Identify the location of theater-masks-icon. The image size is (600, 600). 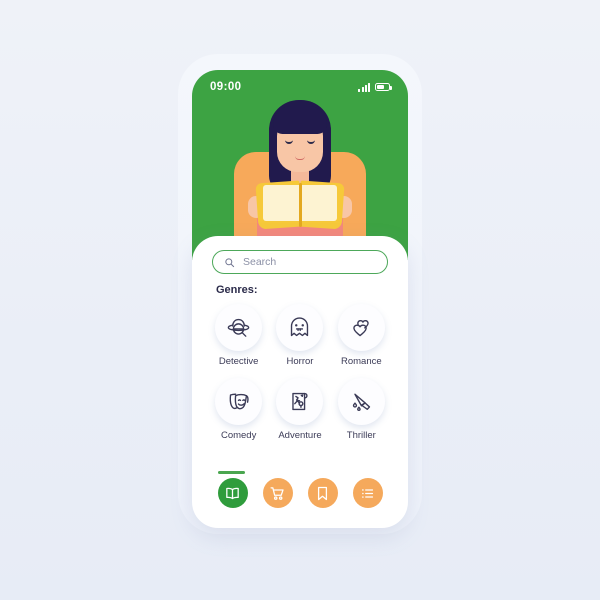
(239, 401).